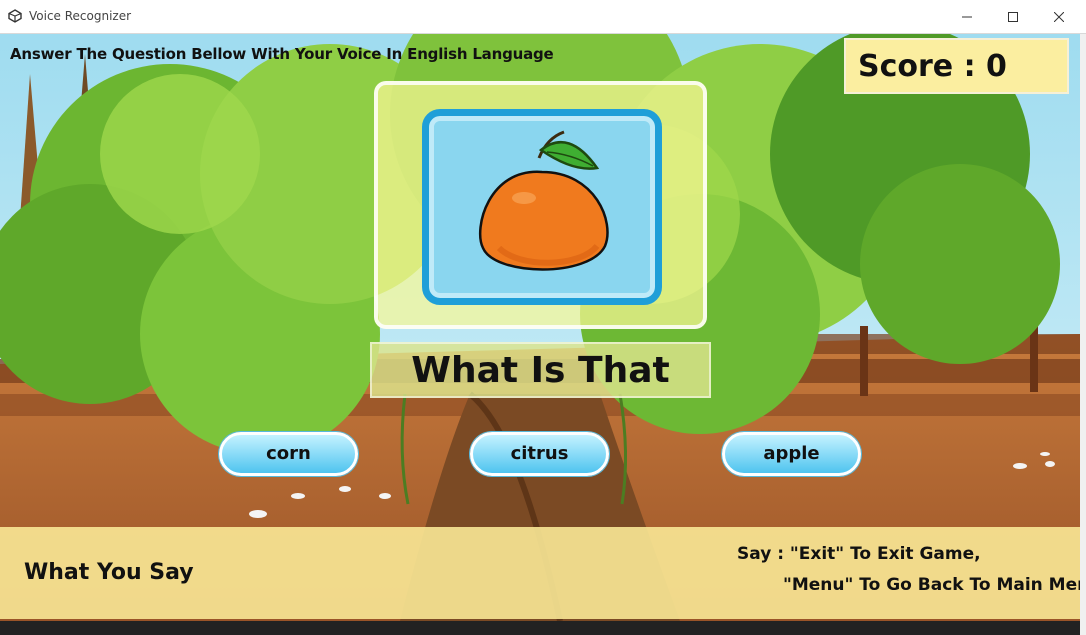 The width and height of the screenshot is (1086, 635). Describe the element at coordinates (1083, 334) in the screenshot. I see `window-edge` at that location.